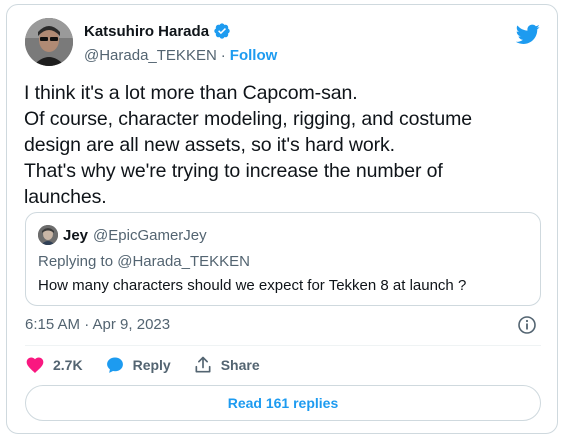  What do you see at coordinates (527, 34) in the screenshot?
I see `twitter-bird-icon` at bounding box center [527, 34].